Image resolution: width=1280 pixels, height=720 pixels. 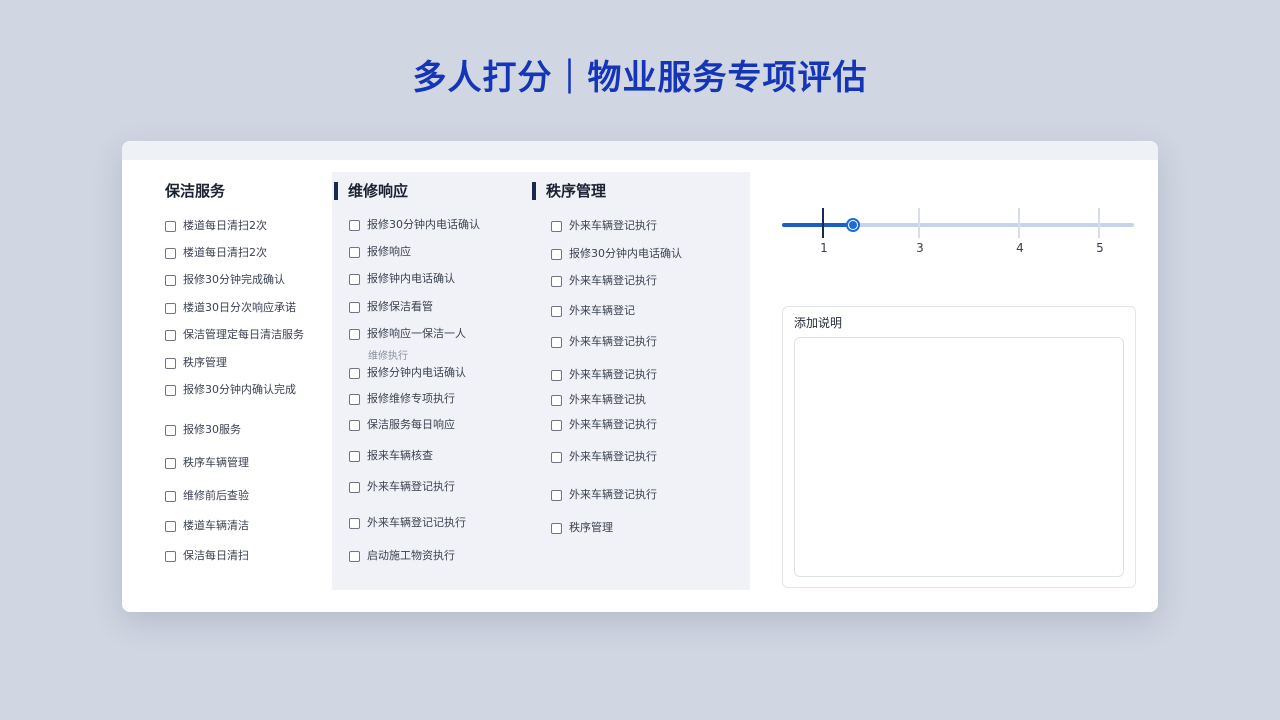 I want to click on column-heading-cleaning: 保洁服务, so click(x=195, y=191).